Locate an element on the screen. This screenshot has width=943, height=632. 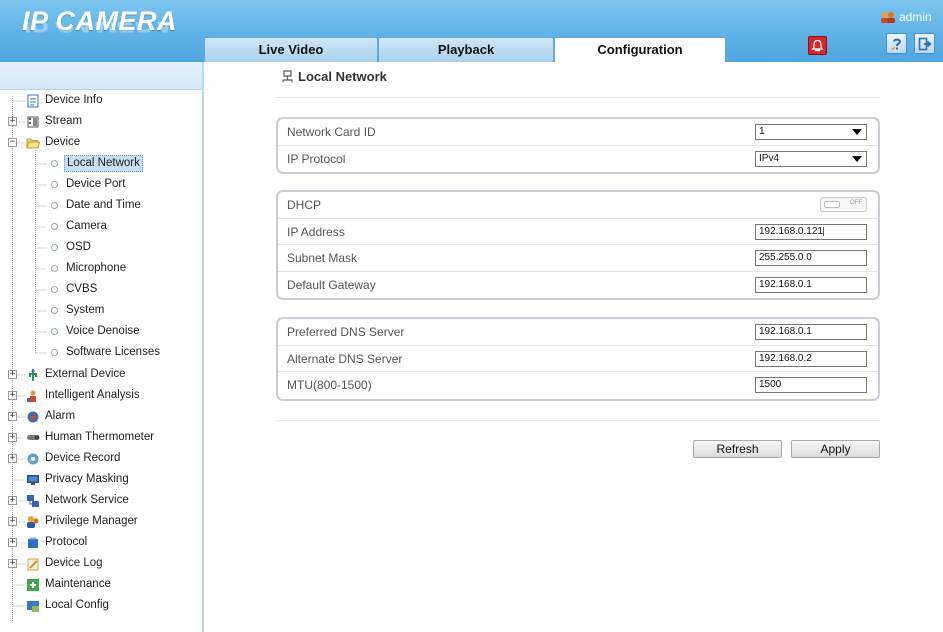
page-title: Local Network is located at coordinates (334, 76).